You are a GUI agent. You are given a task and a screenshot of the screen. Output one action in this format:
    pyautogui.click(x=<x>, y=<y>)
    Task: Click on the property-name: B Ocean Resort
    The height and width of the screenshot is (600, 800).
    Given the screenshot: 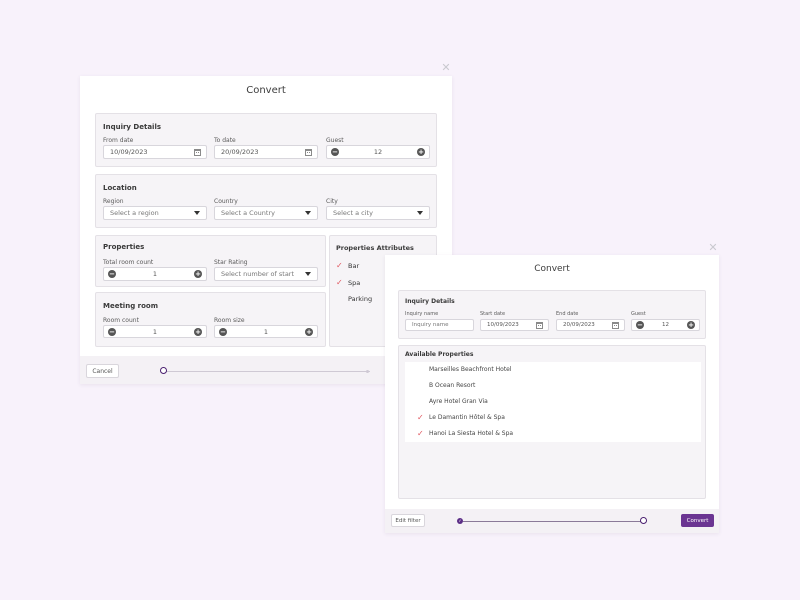 What is the action you would take?
    pyautogui.click(x=452, y=385)
    